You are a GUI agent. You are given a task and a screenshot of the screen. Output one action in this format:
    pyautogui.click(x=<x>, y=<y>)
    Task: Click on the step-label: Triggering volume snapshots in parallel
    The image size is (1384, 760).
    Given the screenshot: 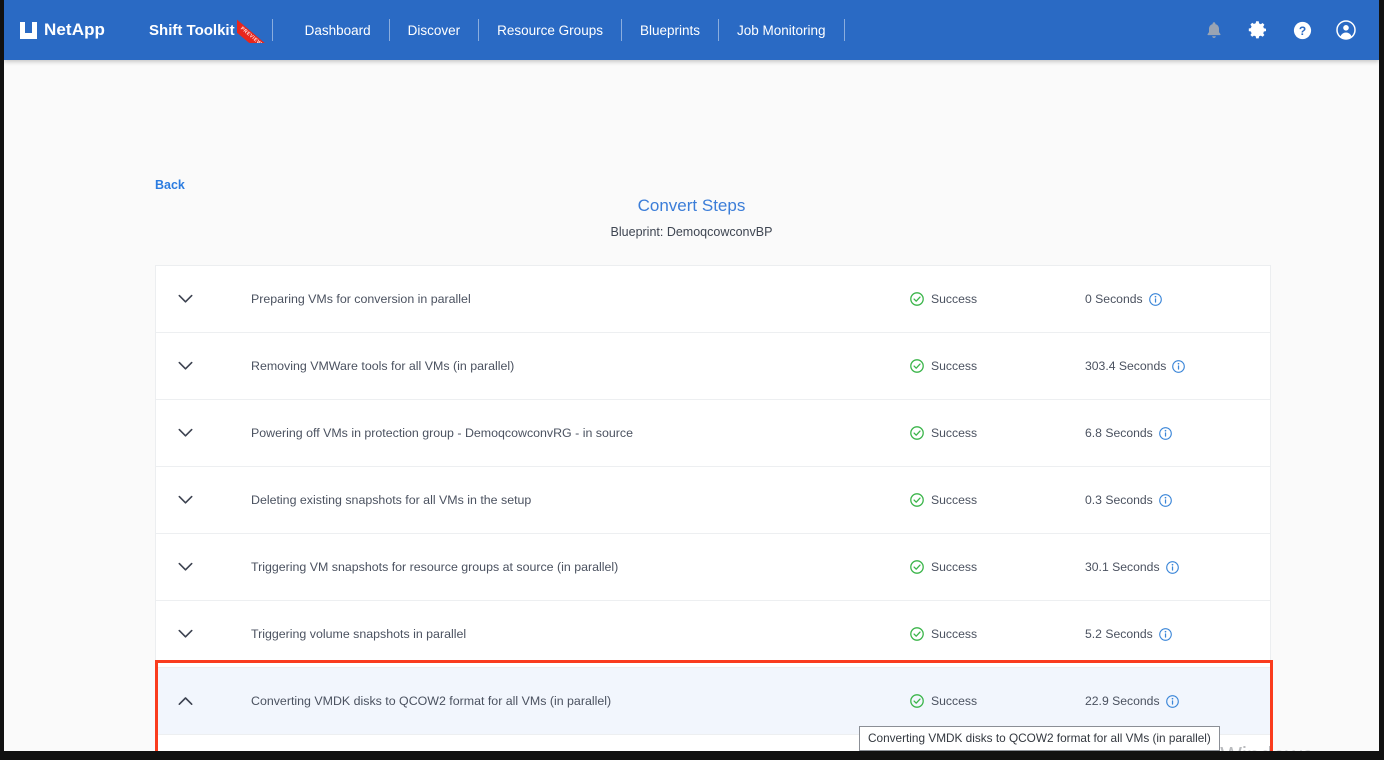 What is the action you would take?
    pyautogui.click(x=359, y=634)
    